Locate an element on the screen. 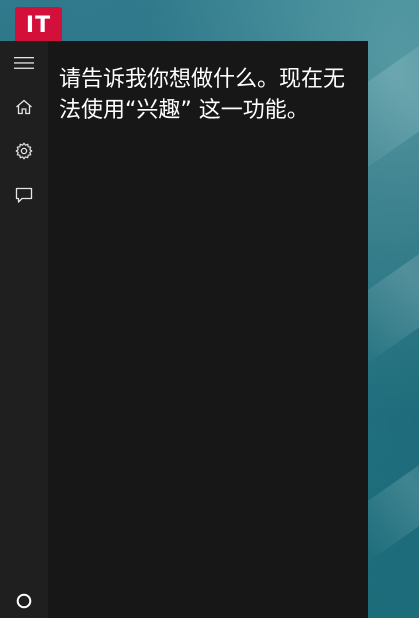 The image size is (419, 618). home-button is located at coordinates (24, 107).